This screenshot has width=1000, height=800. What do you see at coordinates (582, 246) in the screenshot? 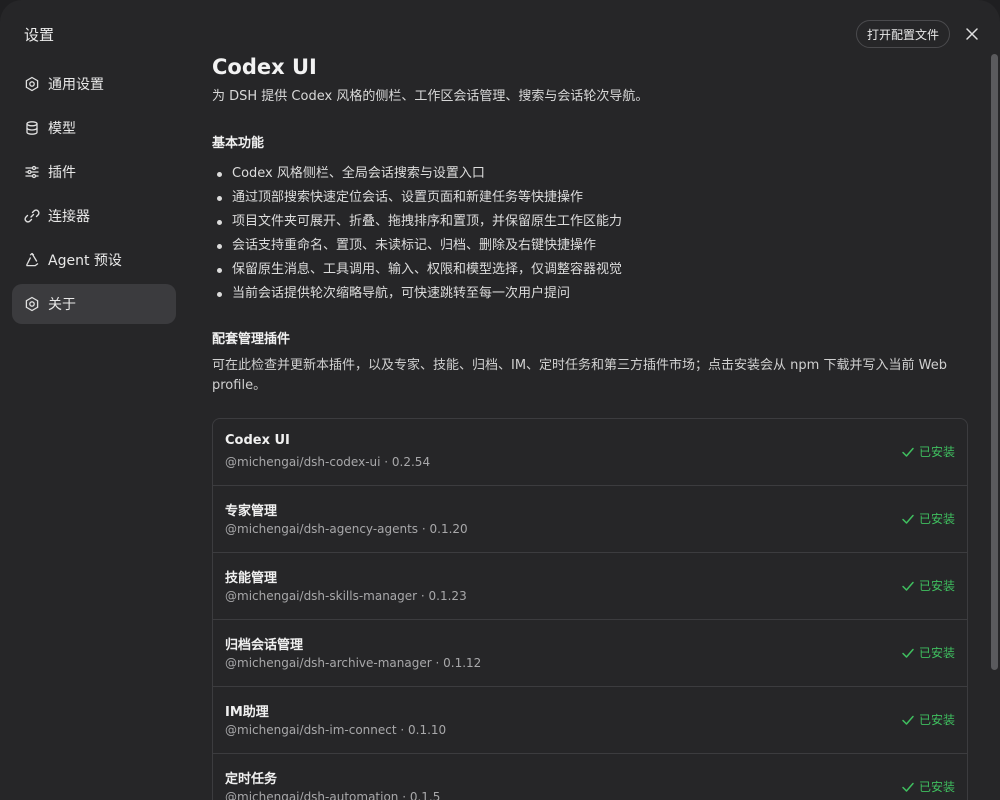
I see `list-item: 会话支持重命名、置顶、未读标记、归档、删除及右键快捷操作` at bounding box center [582, 246].